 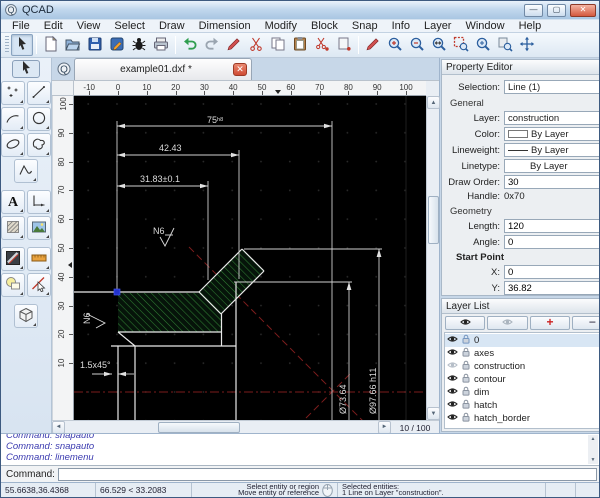 I want to click on hatch-tool-button, so click(x=13, y=228).